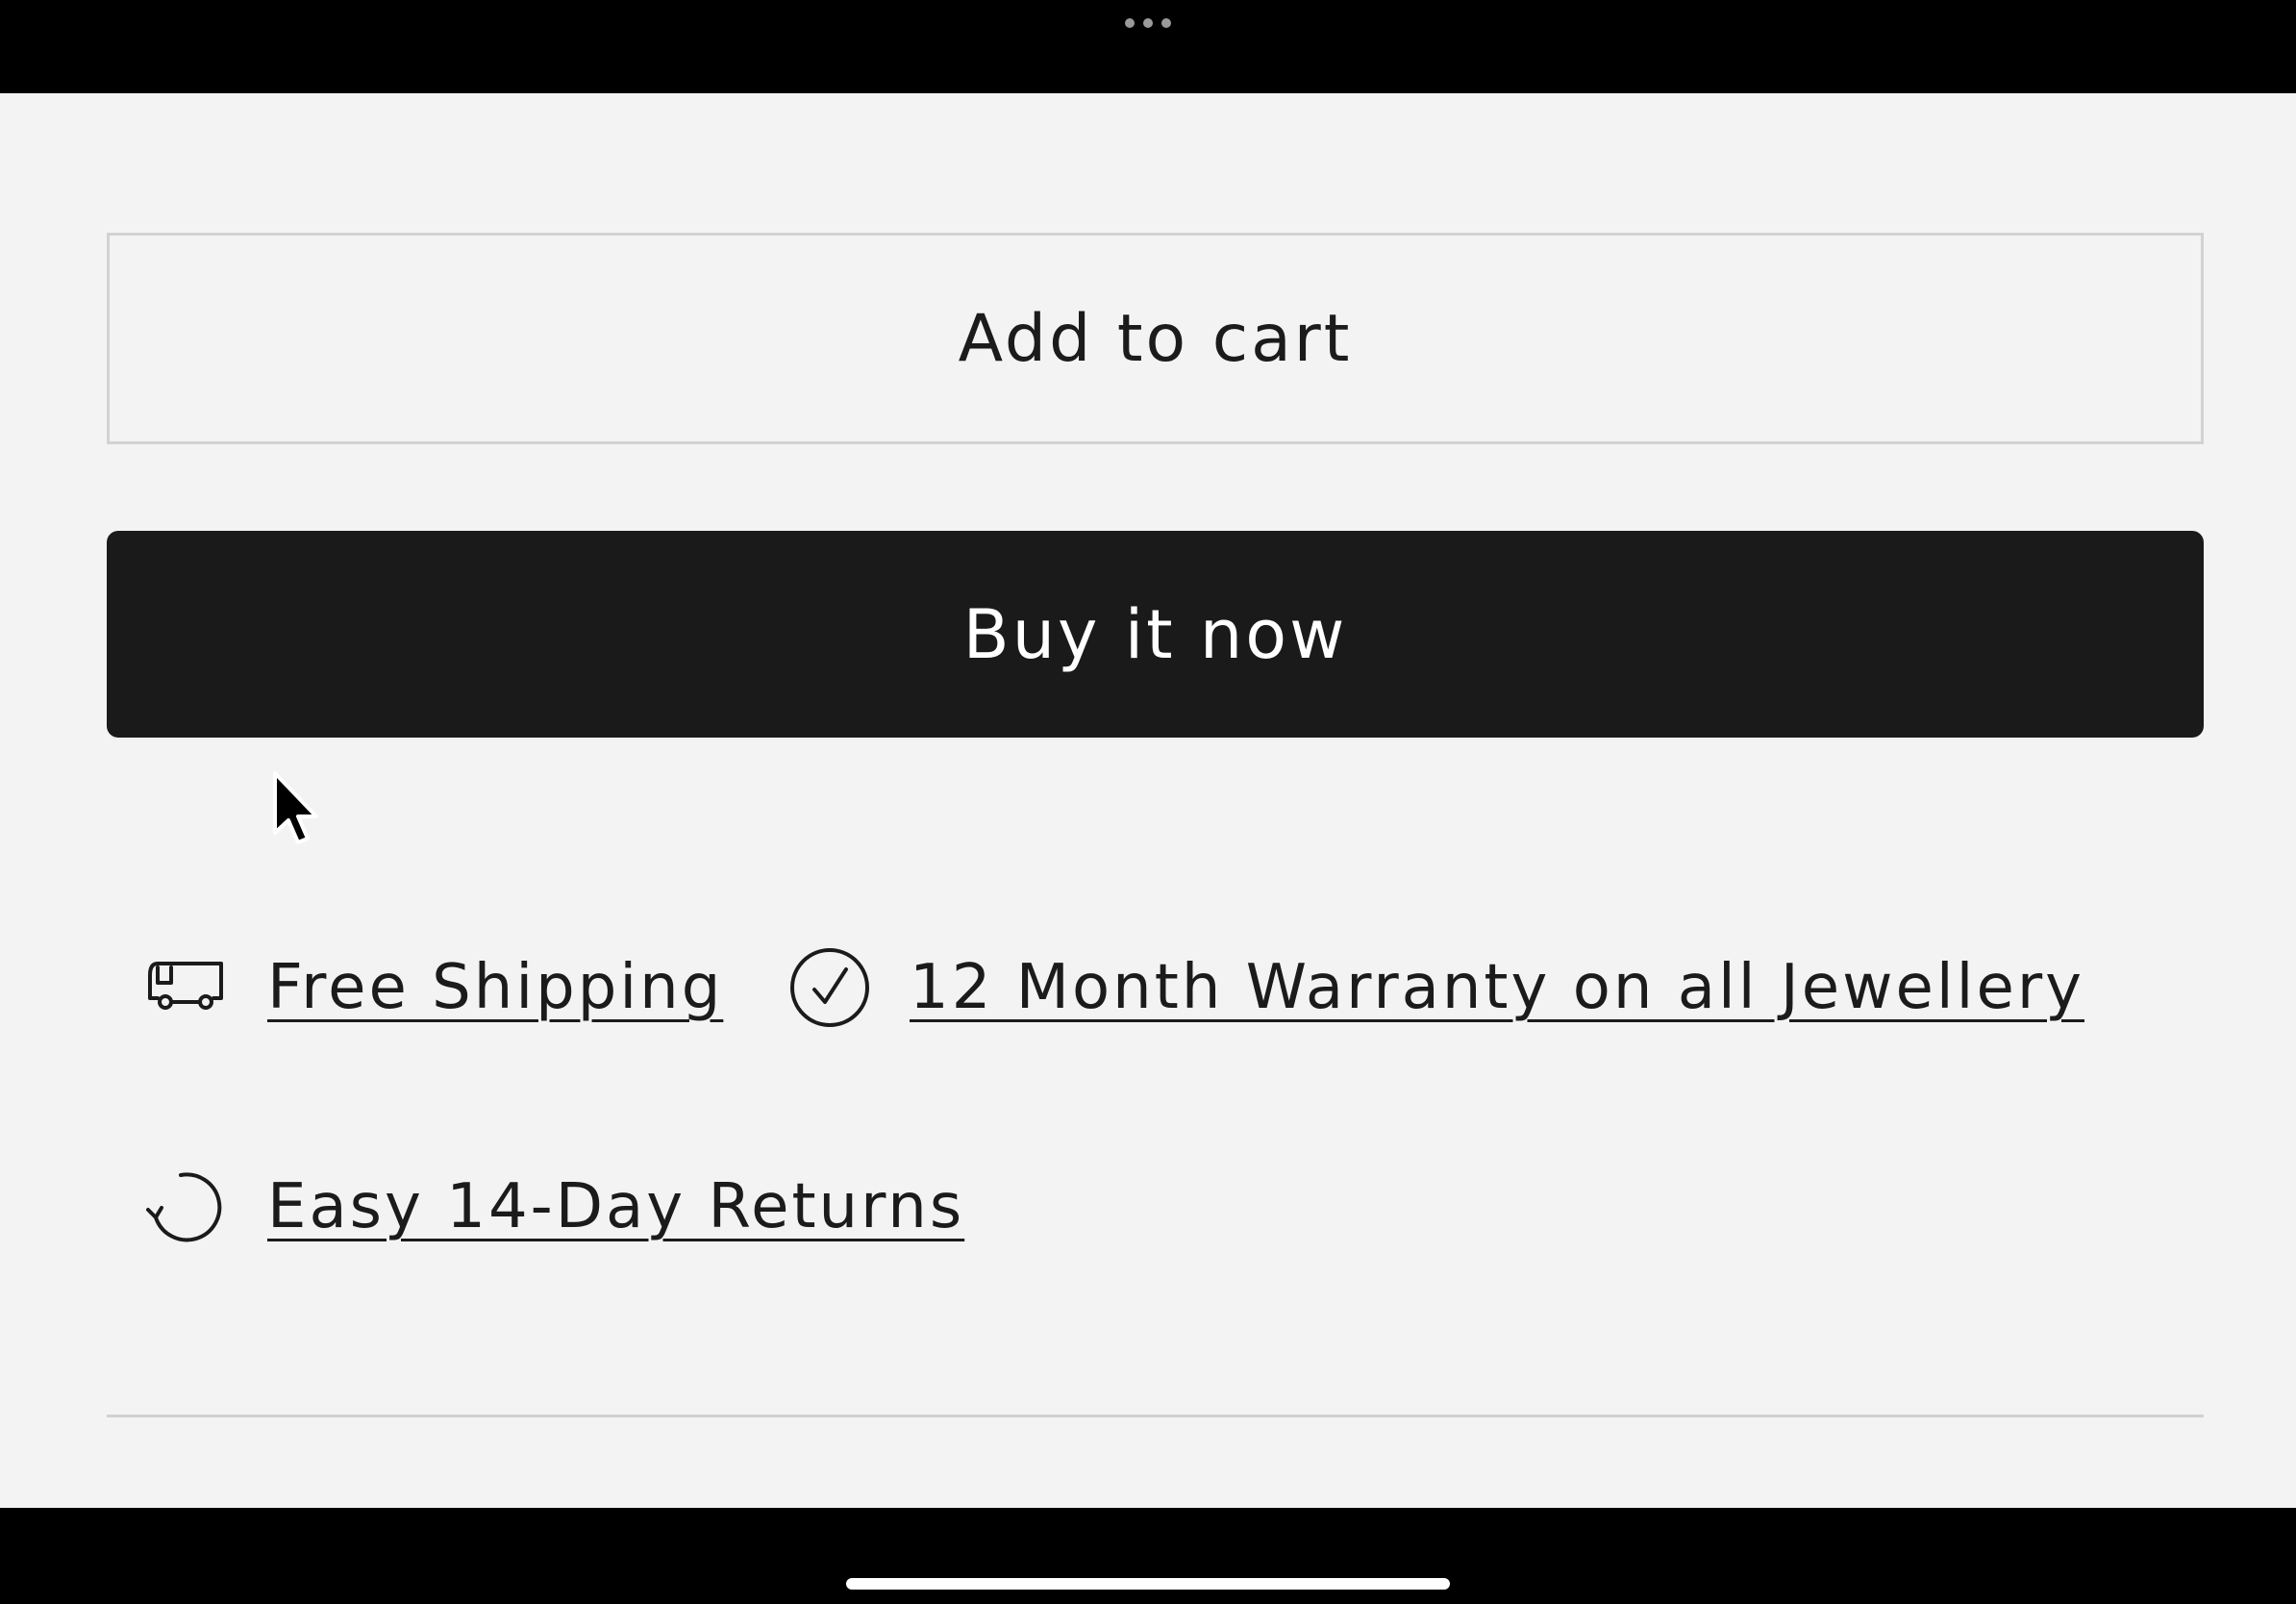 This screenshot has width=2296, height=1604. I want to click on multitasking-menu-icon, so click(1148, 23).